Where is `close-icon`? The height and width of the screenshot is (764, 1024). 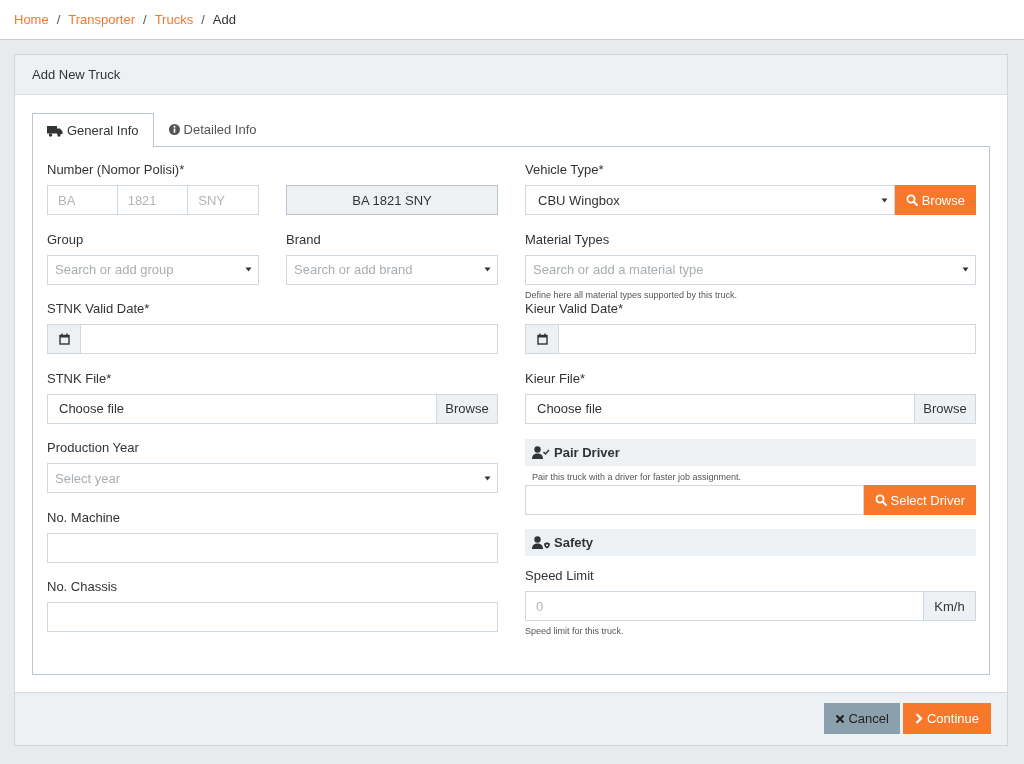 close-icon is located at coordinates (840, 718).